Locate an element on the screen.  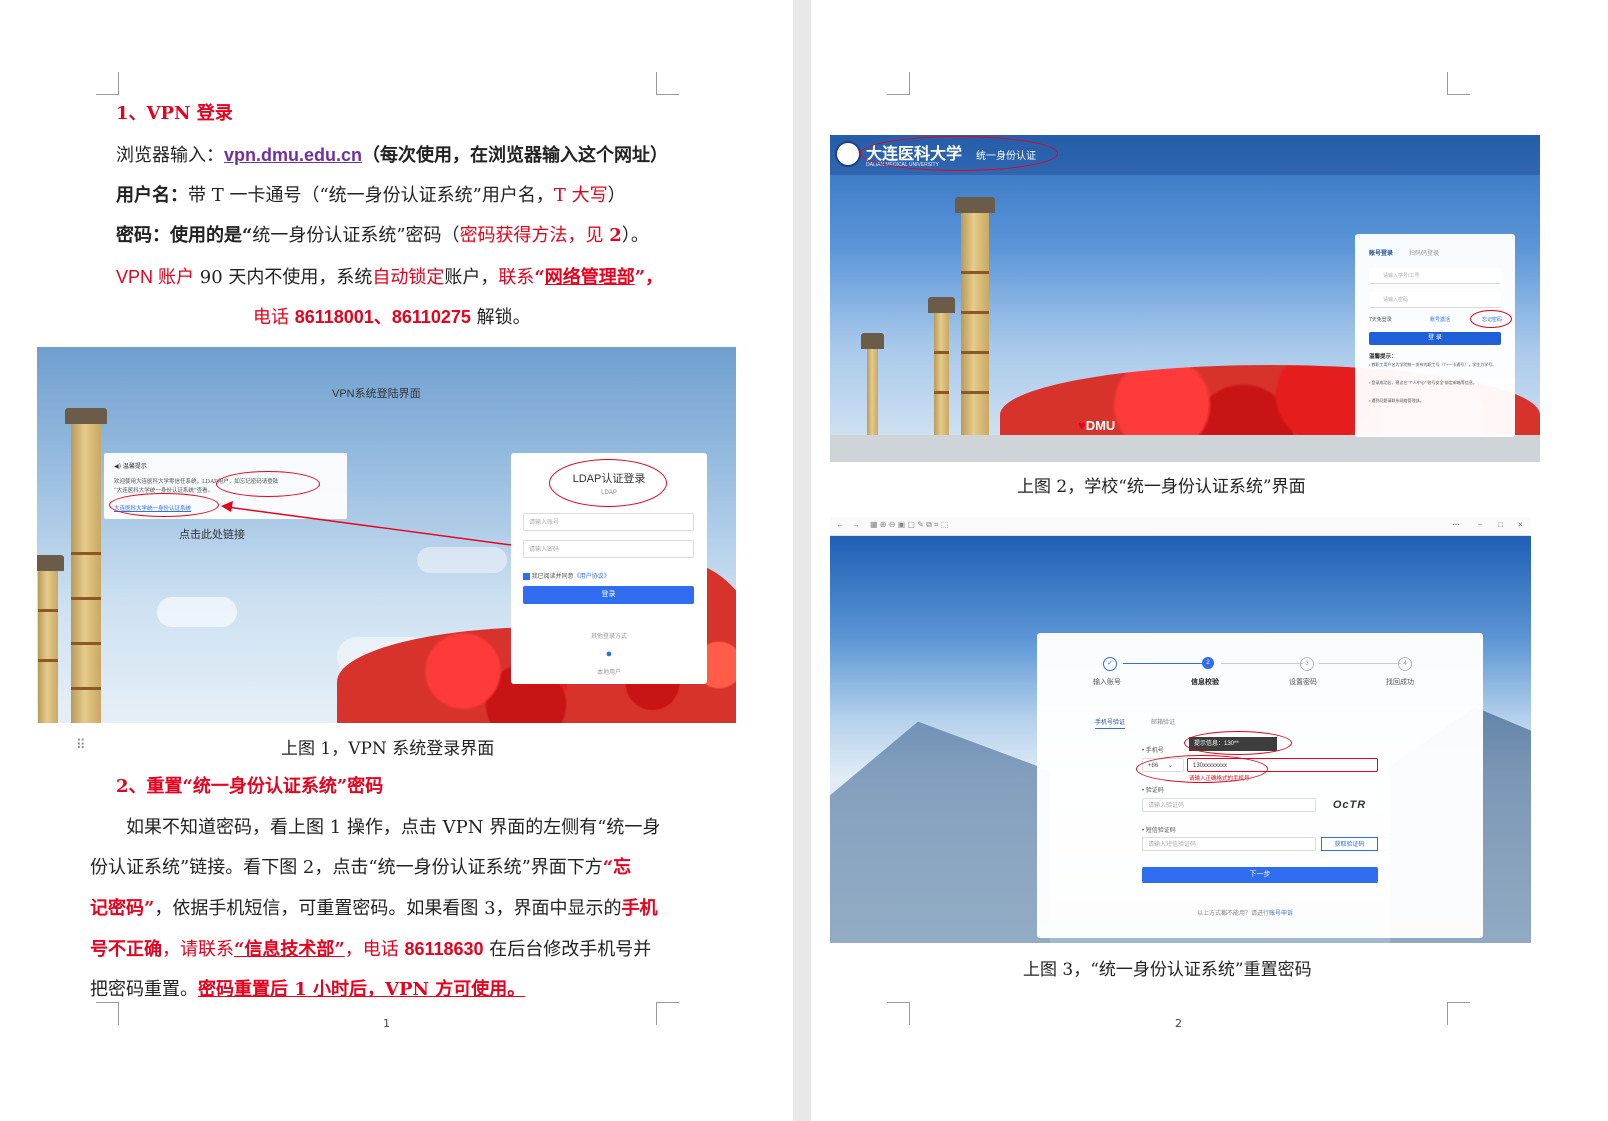
back-icon: ← is located at coordinates (840, 524).